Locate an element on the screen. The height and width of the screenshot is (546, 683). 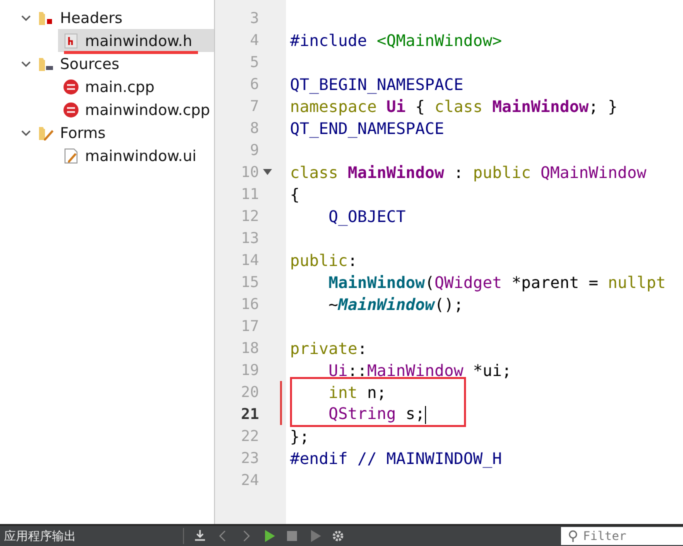
code-line: QT_BEGIN_NAMESPACE is located at coordinates (377, 84).